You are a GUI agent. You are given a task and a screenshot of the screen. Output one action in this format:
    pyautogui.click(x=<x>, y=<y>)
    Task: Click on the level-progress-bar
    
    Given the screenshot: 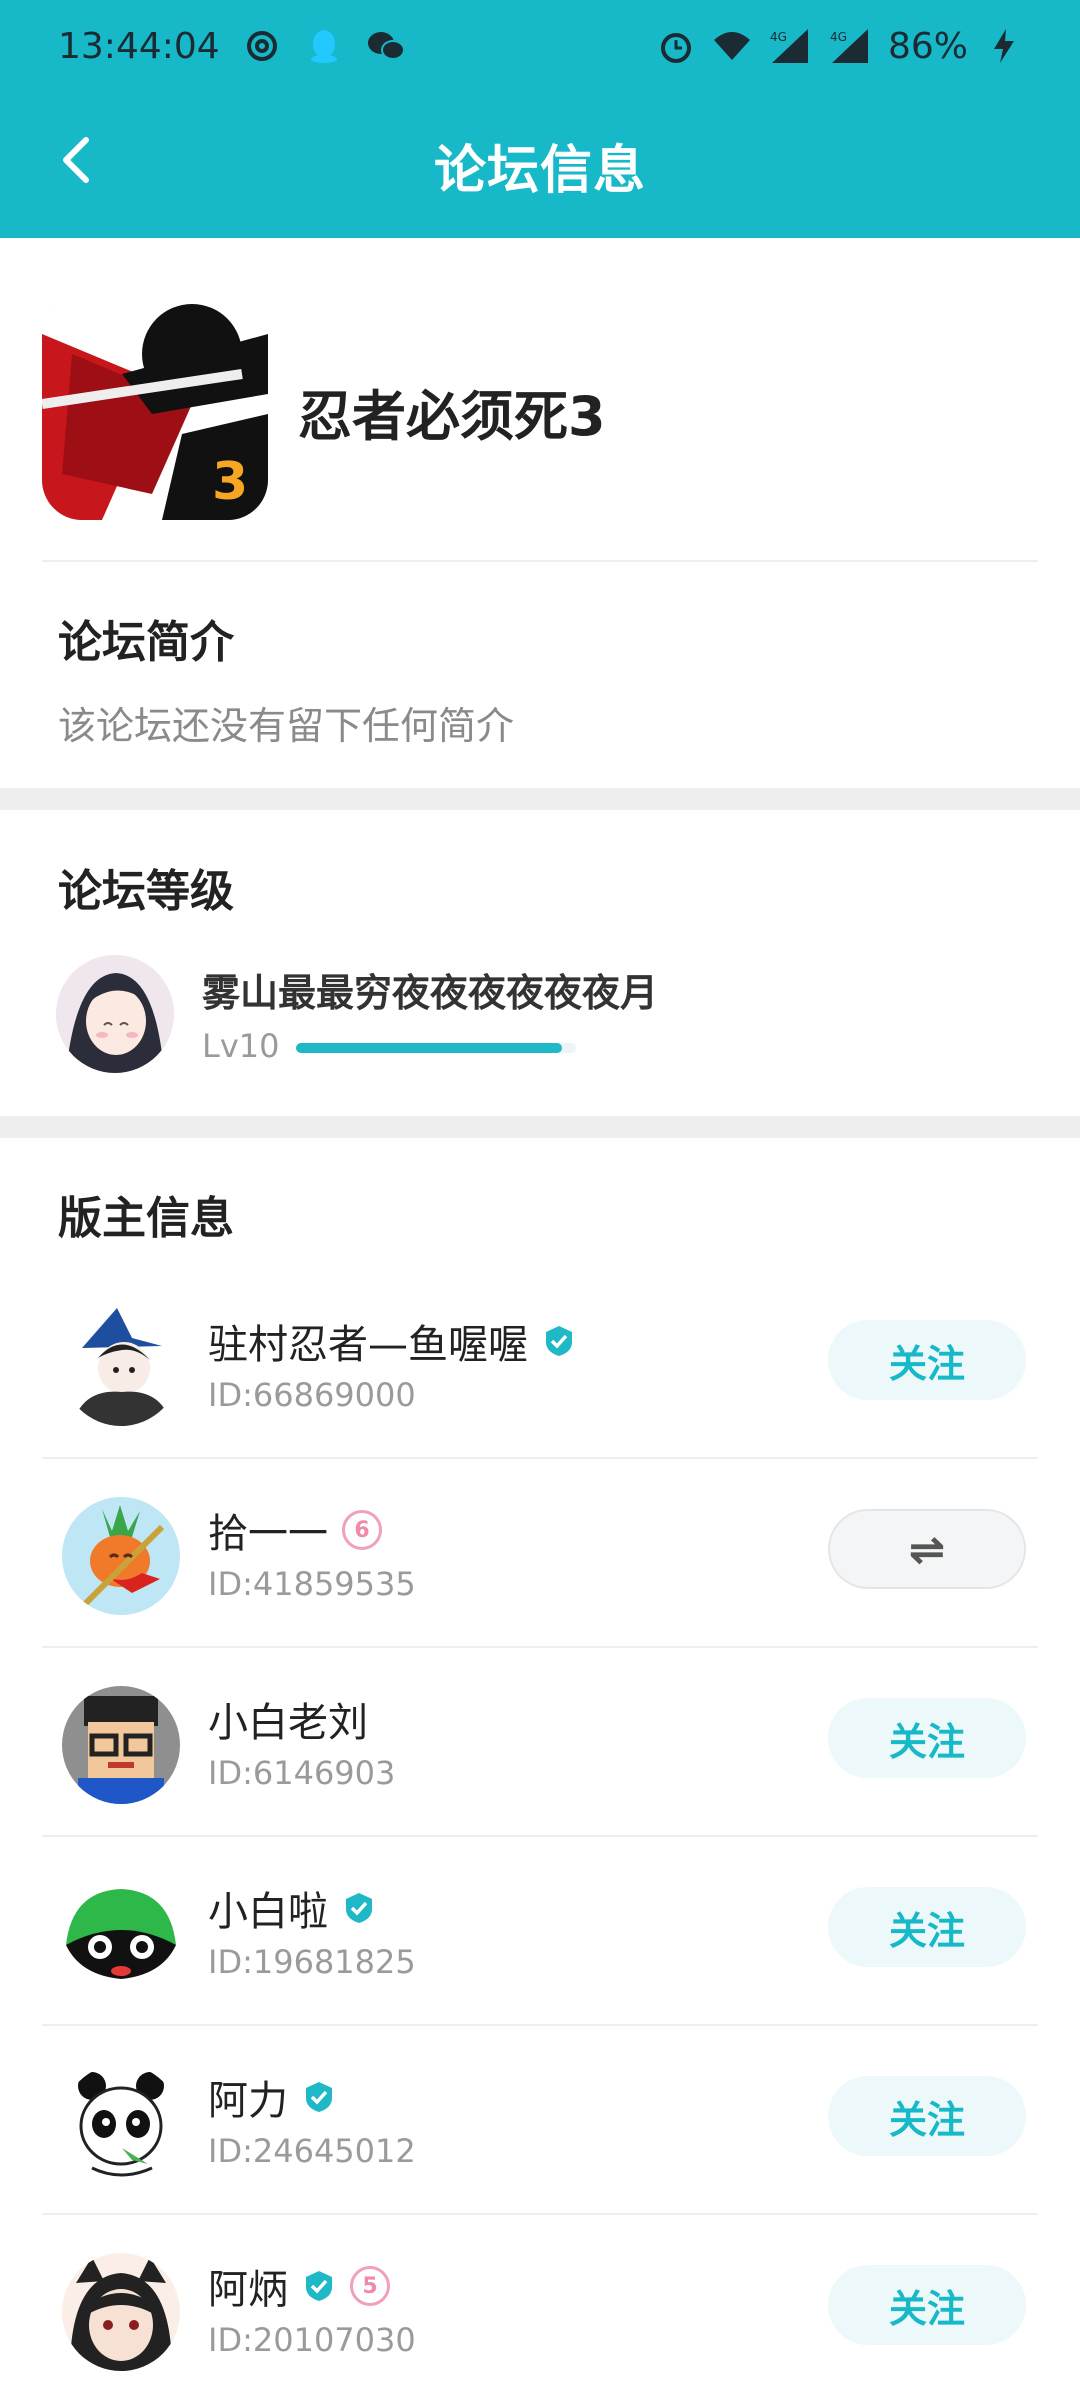 What is the action you would take?
    pyautogui.click(x=436, y=1048)
    